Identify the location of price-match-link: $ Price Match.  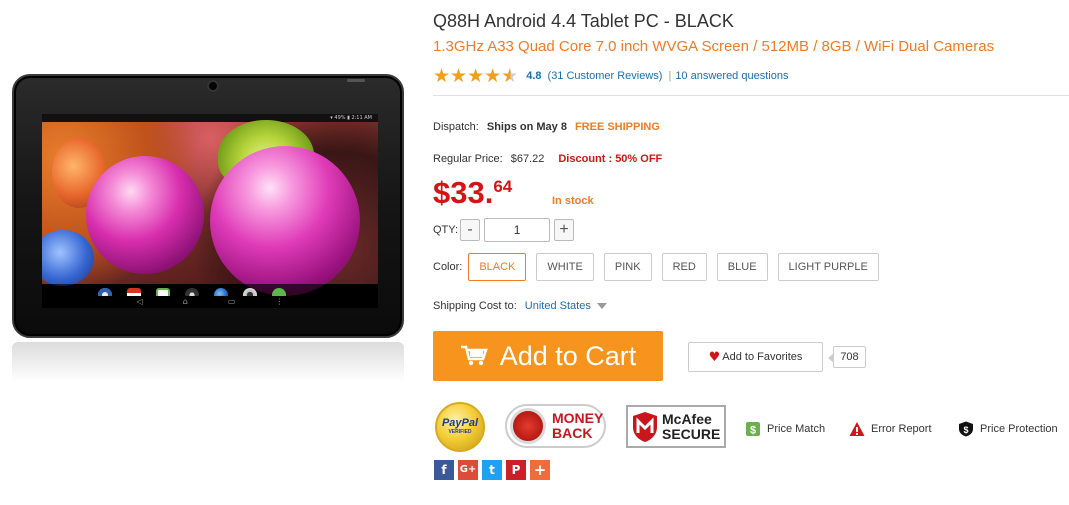
(785, 429).